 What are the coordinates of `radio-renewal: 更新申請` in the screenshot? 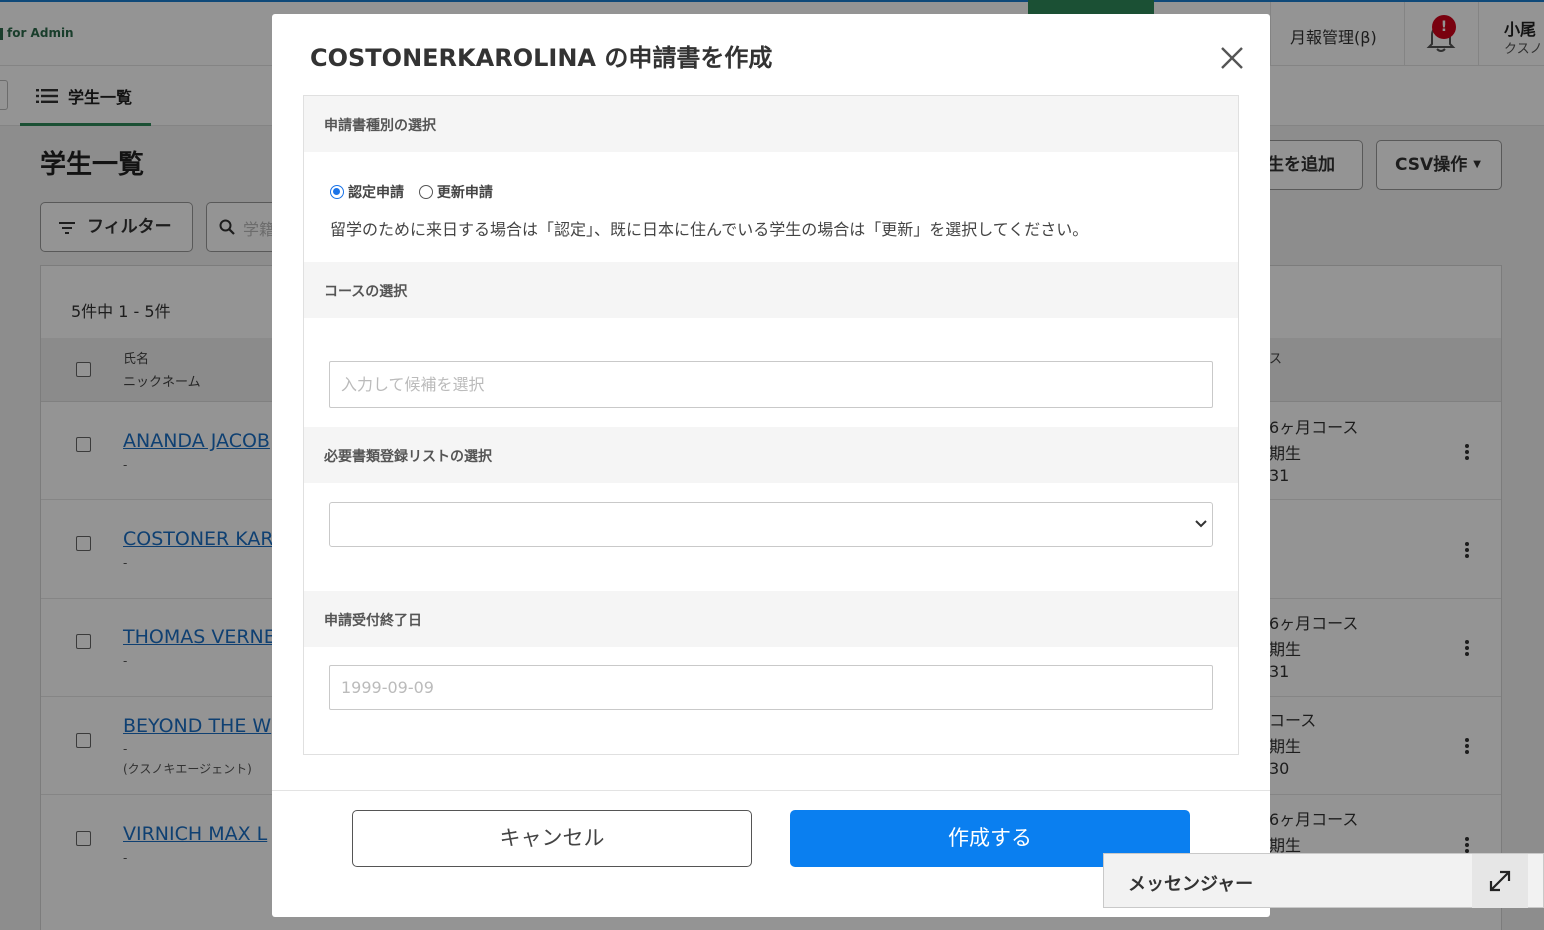 It's located at (455, 192).